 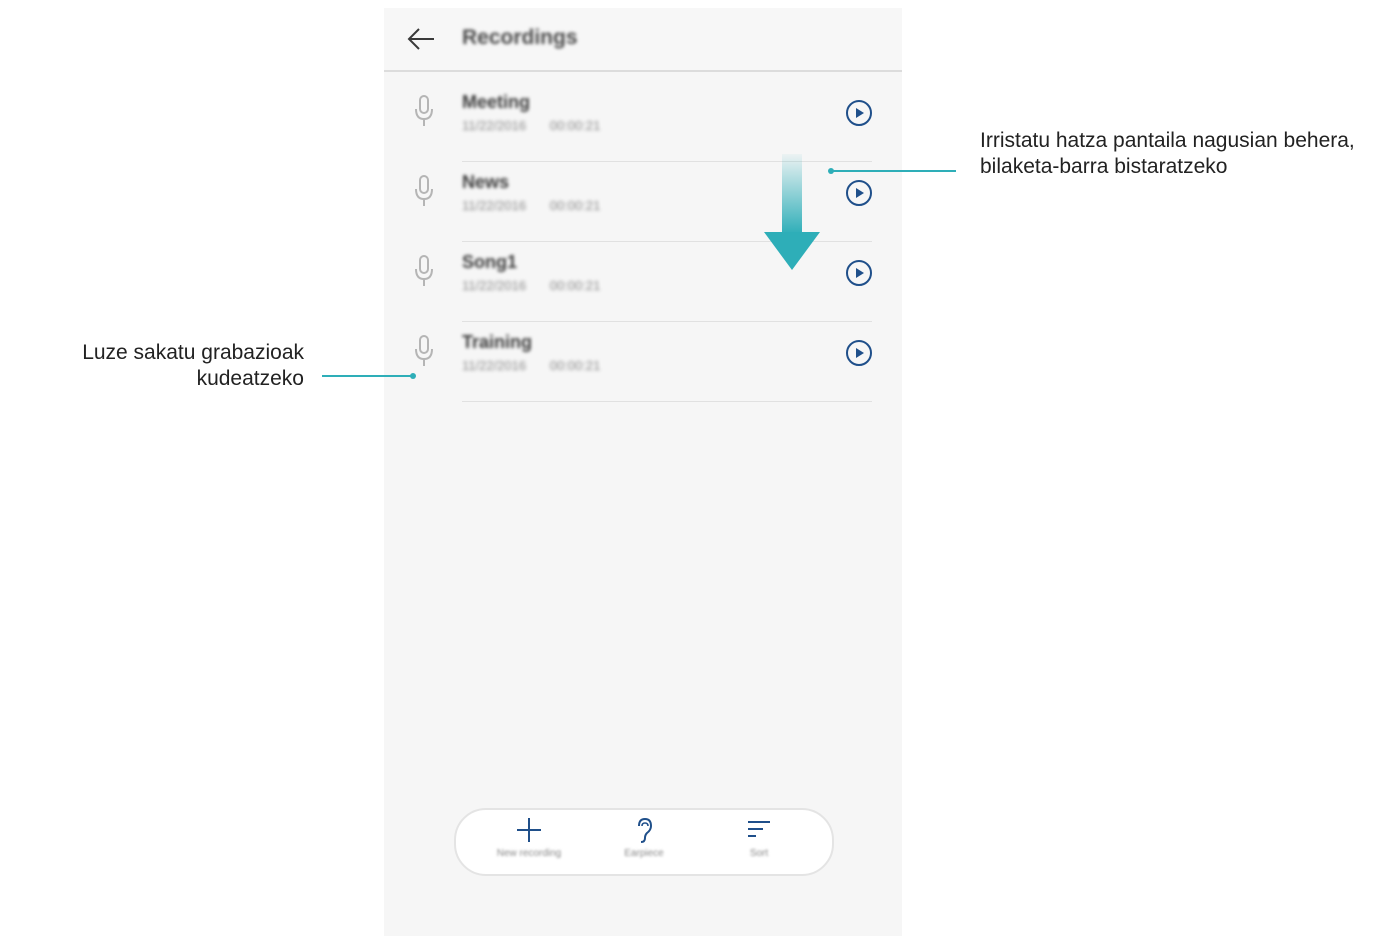 What do you see at coordinates (759, 853) in the screenshot?
I see `sort-label: Sort` at bounding box center [759, 853].